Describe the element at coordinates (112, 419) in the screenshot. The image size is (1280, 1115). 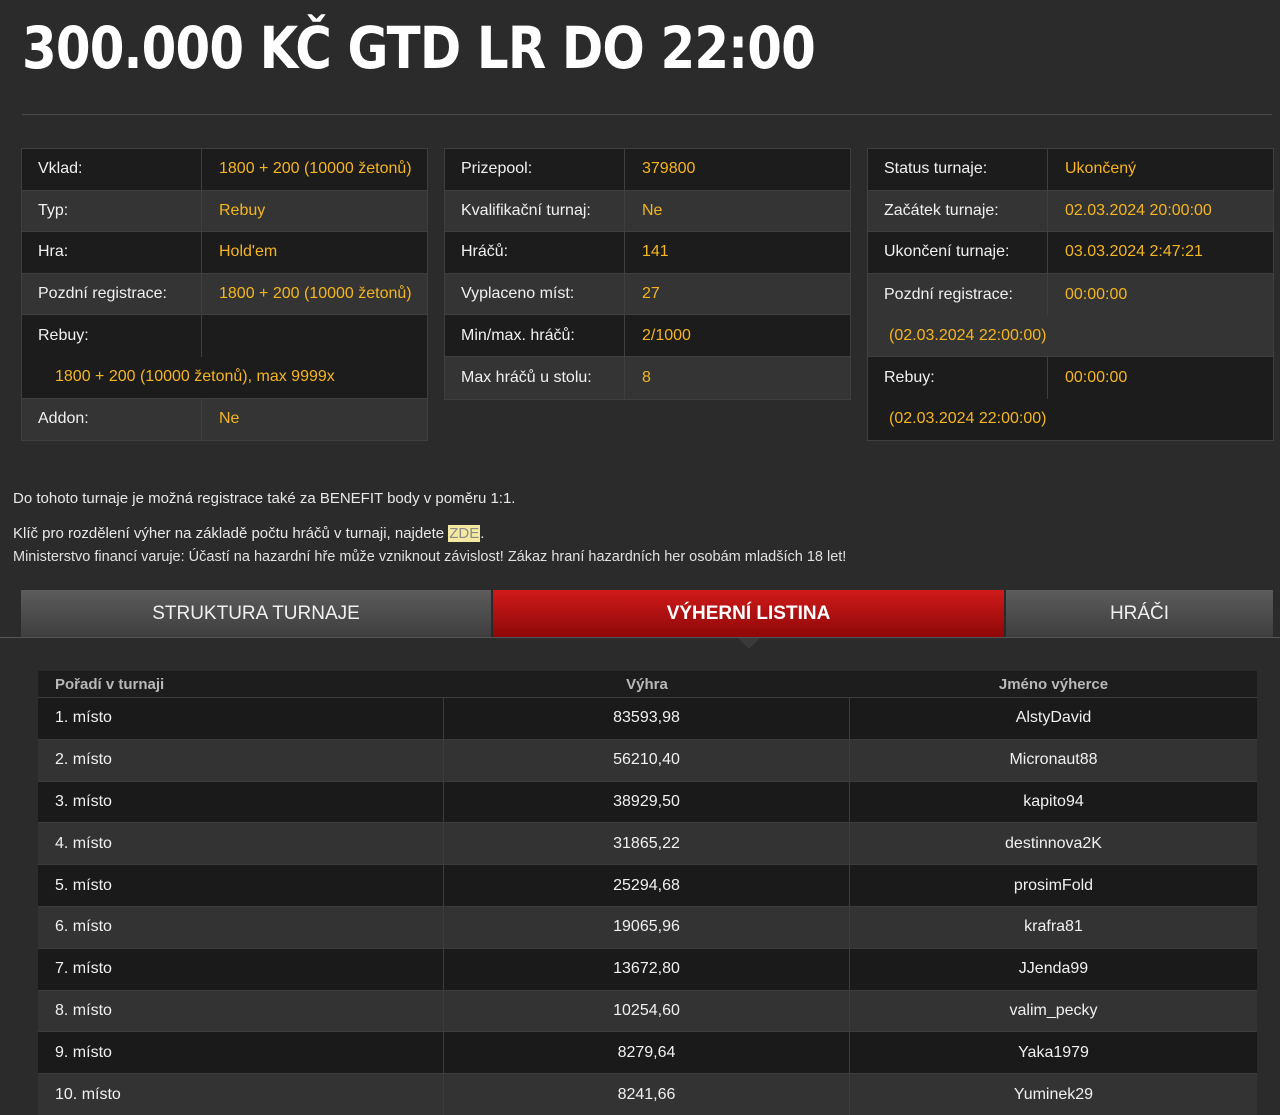
I see `info-label: Addon:` at that location.